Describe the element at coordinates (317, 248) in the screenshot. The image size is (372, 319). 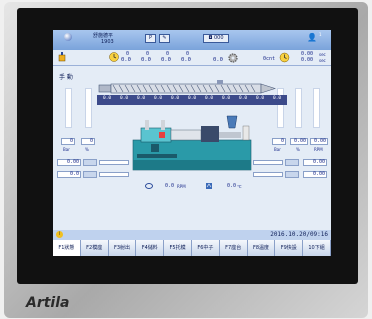
I see `function-key-10: 10下組` at that location.